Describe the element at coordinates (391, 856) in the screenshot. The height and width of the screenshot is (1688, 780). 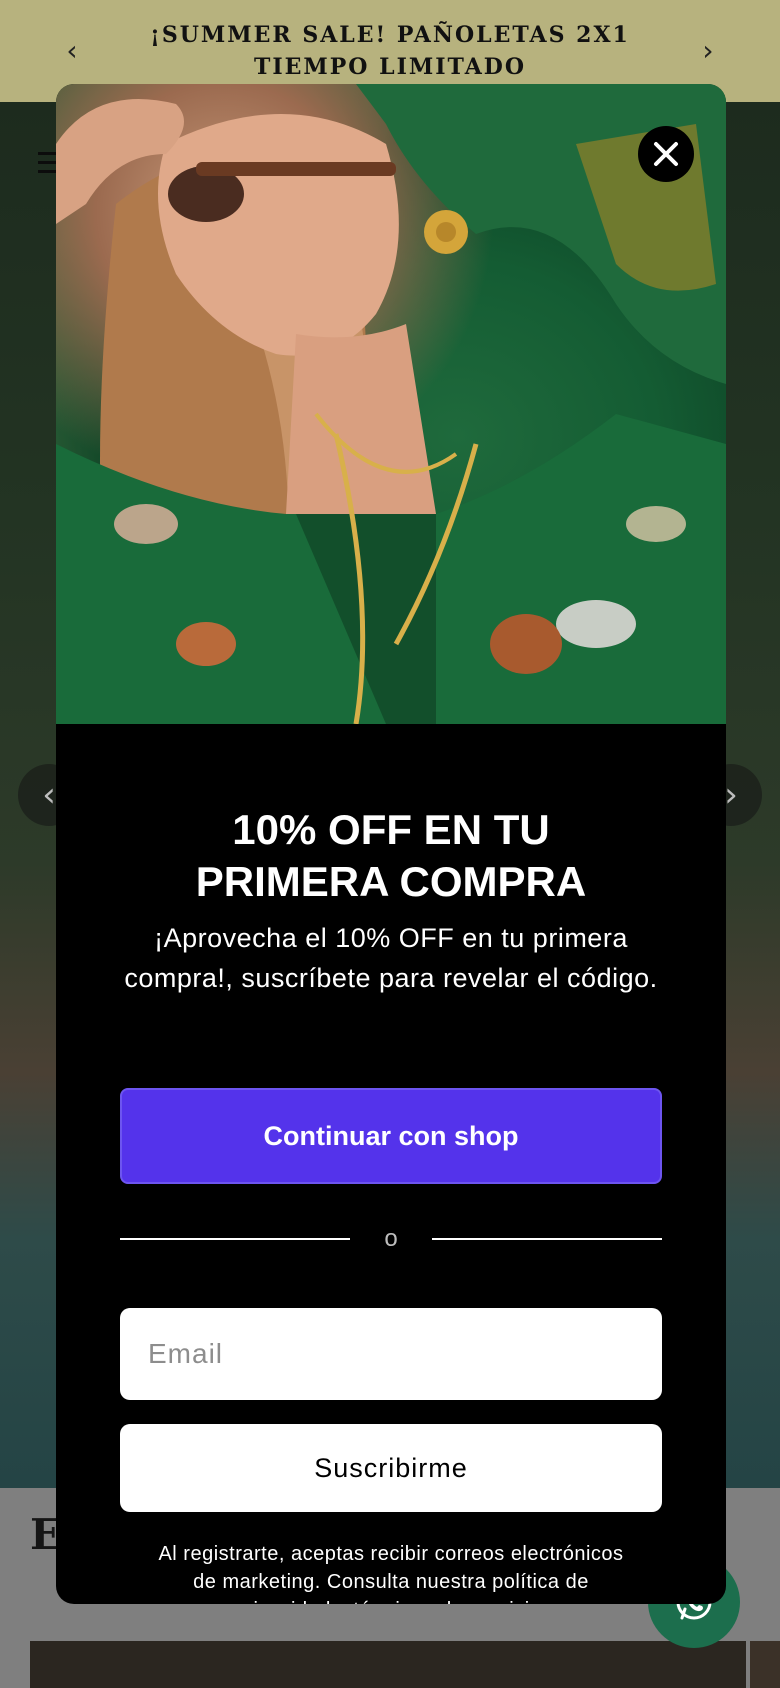
I see `popup-headline: 10% OFF EN TU PRIMERA COMPRA` at that location.